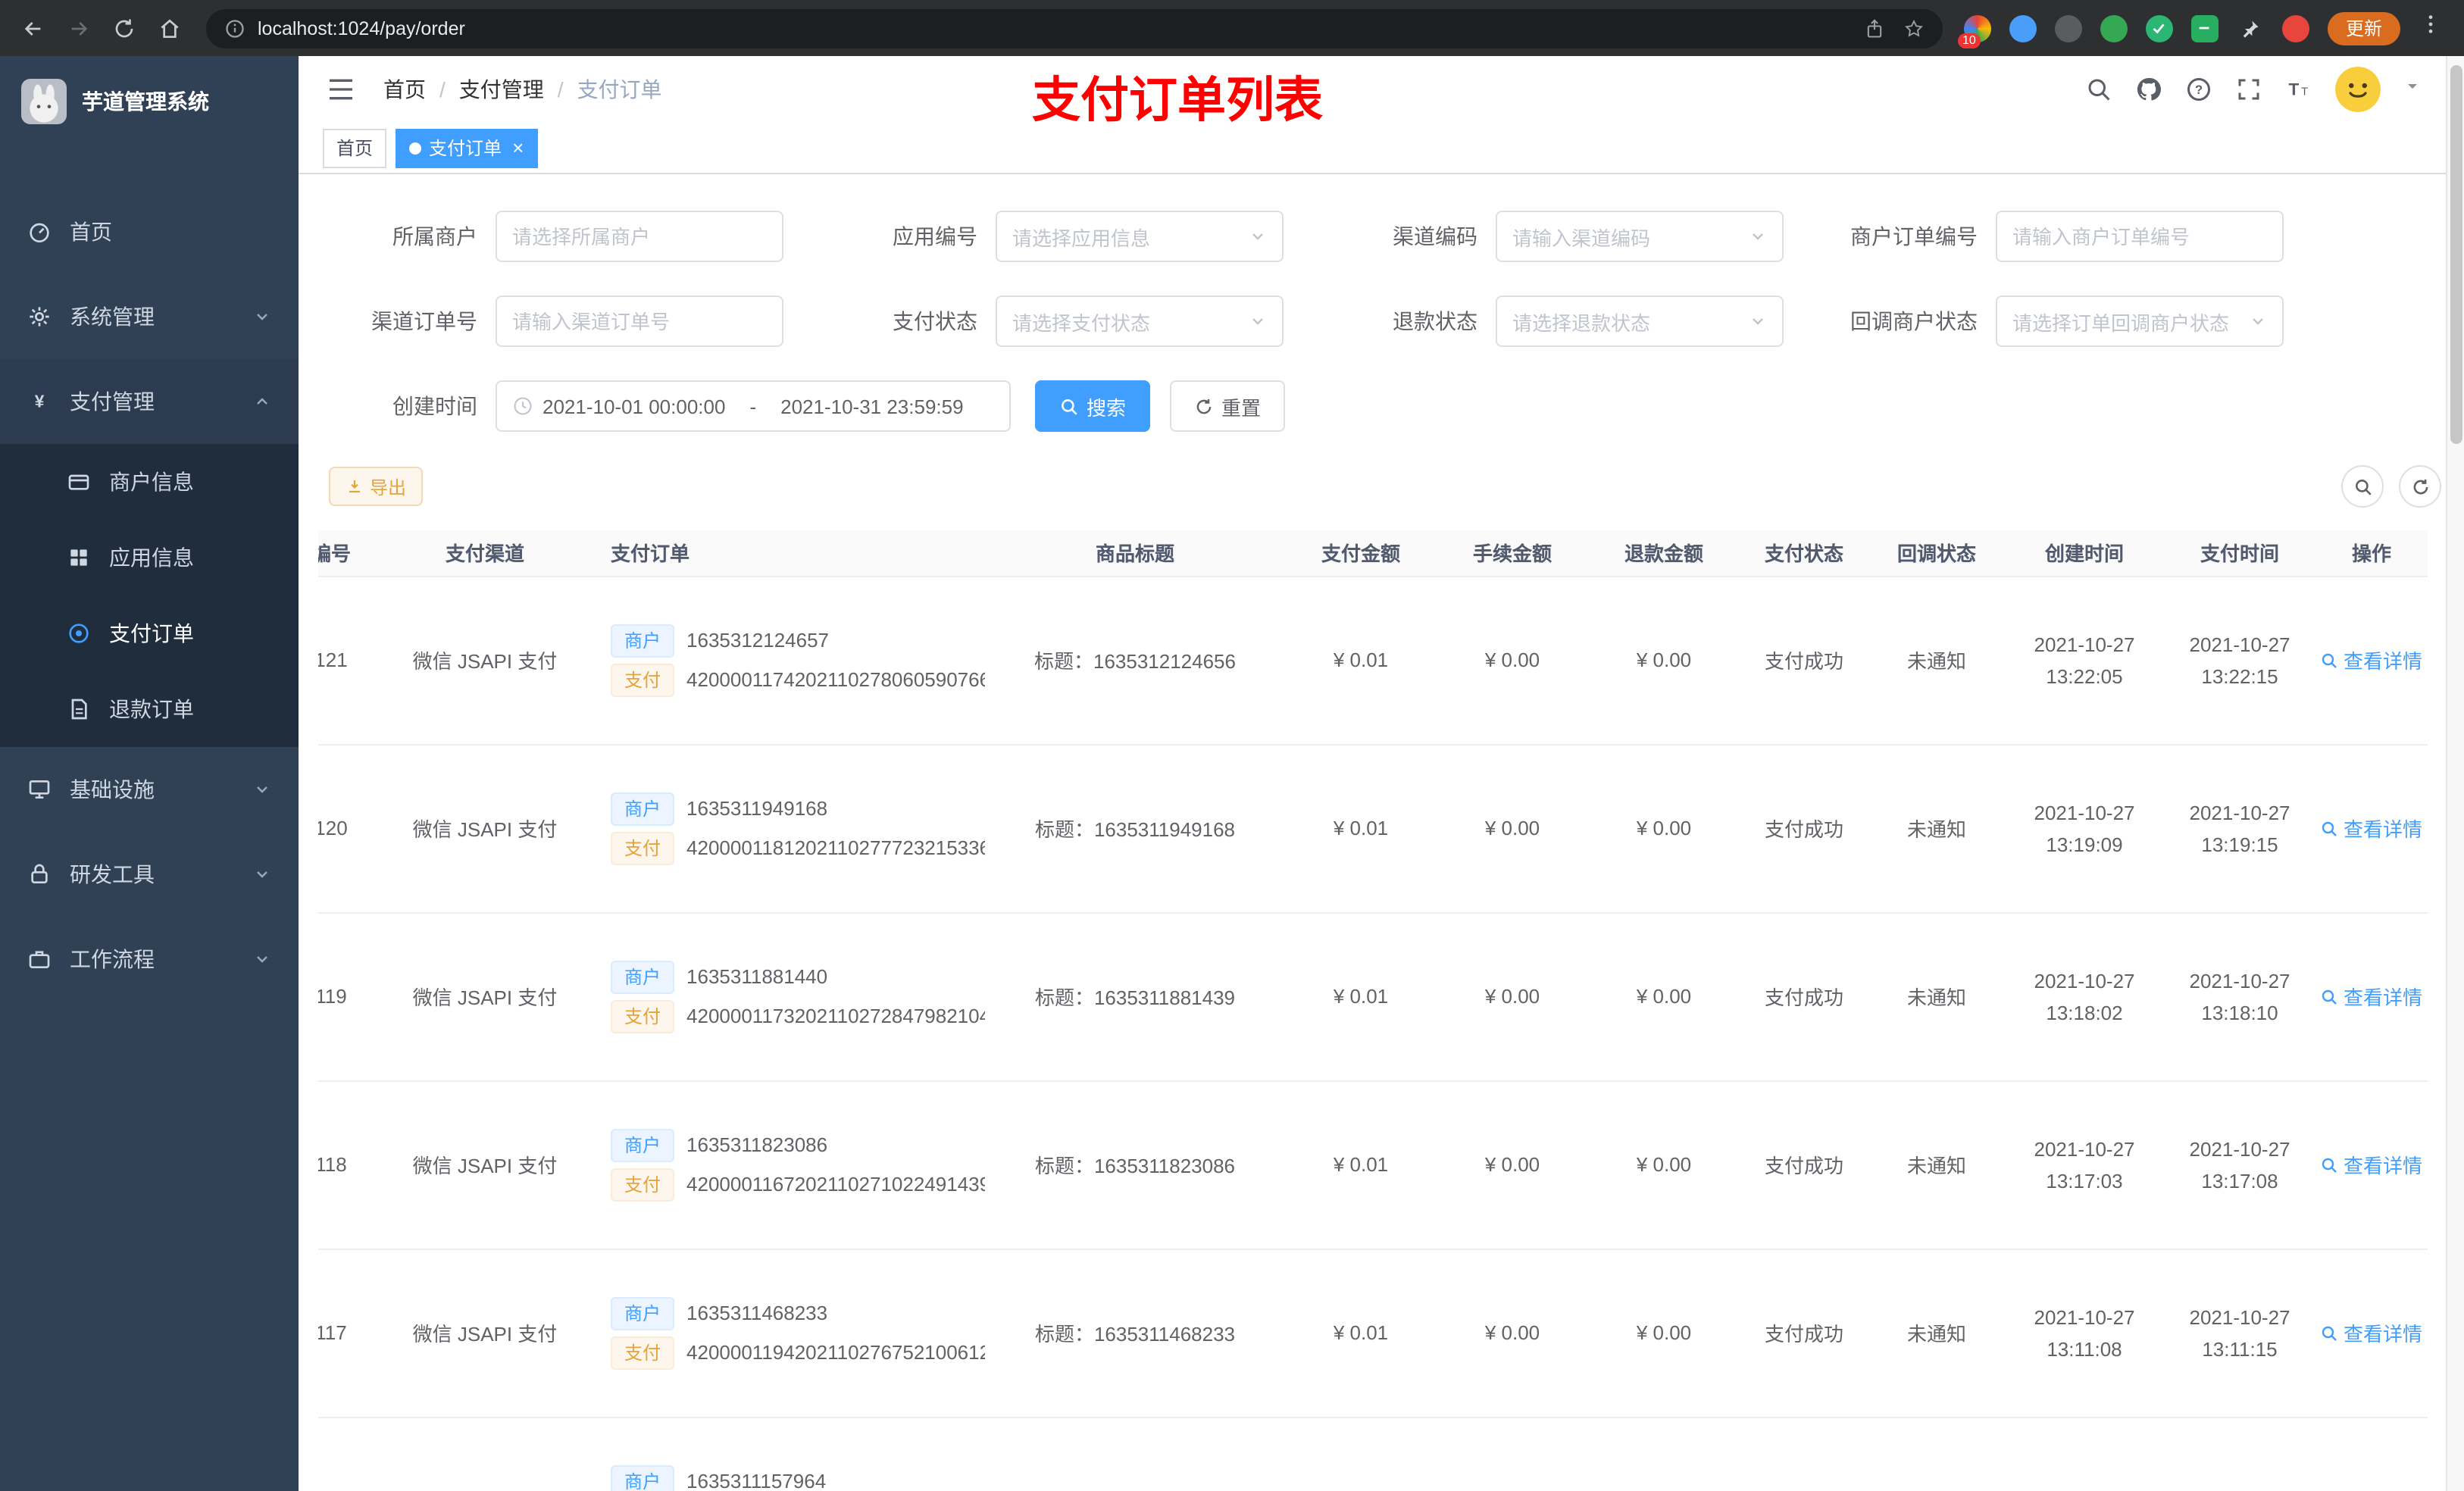 This screenshot has height=1491, width=2464. I want to click on briefcase-icon, so click(39, 959).